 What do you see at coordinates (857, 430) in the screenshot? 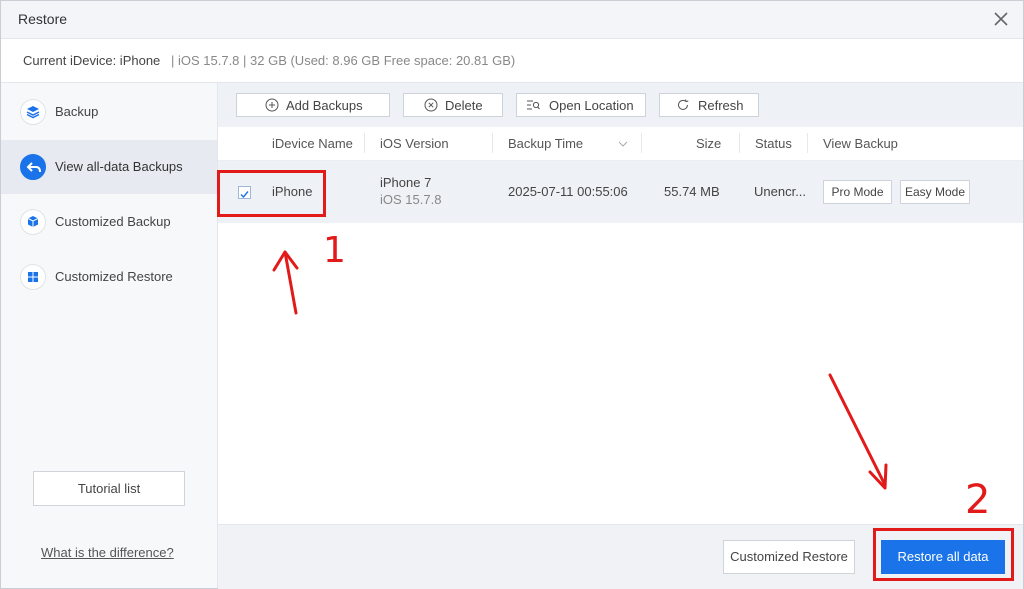
I see `annotation-arrow-icon` at bounding box center [857, 430].